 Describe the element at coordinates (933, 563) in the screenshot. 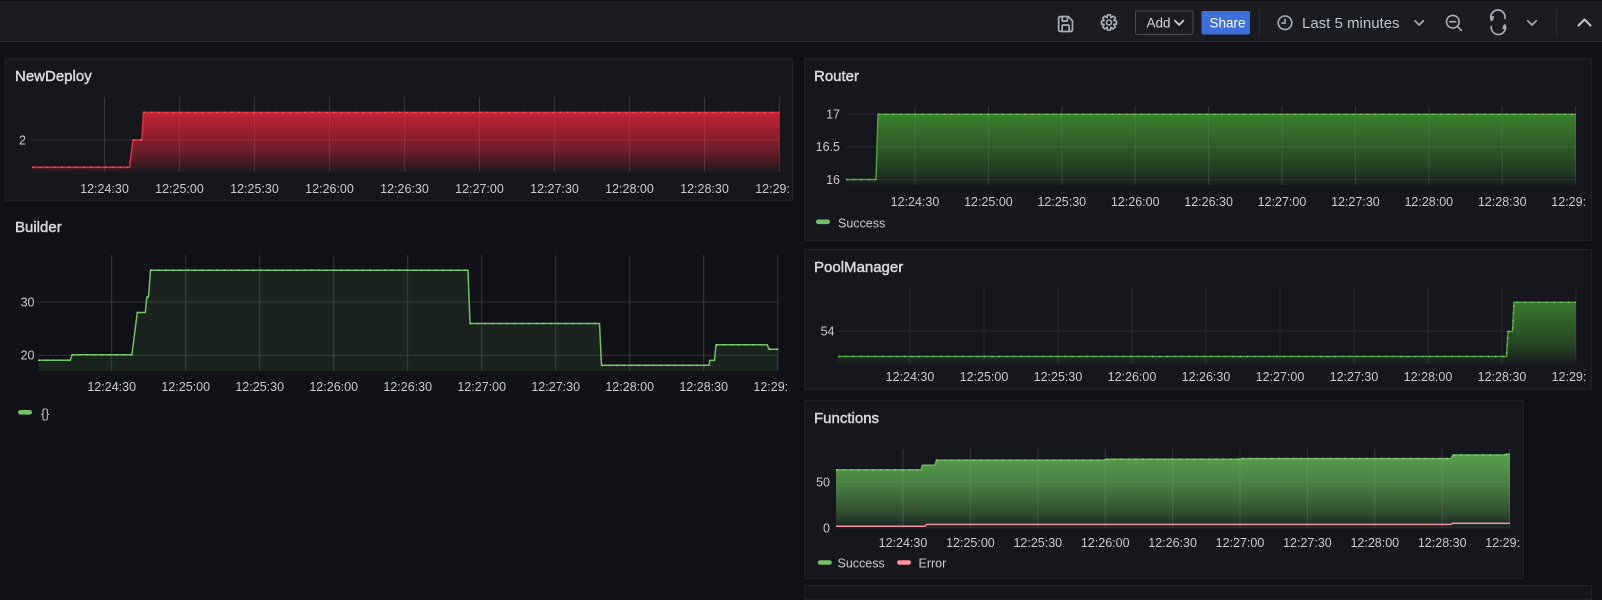

I see `svg-text: Error` at that location.